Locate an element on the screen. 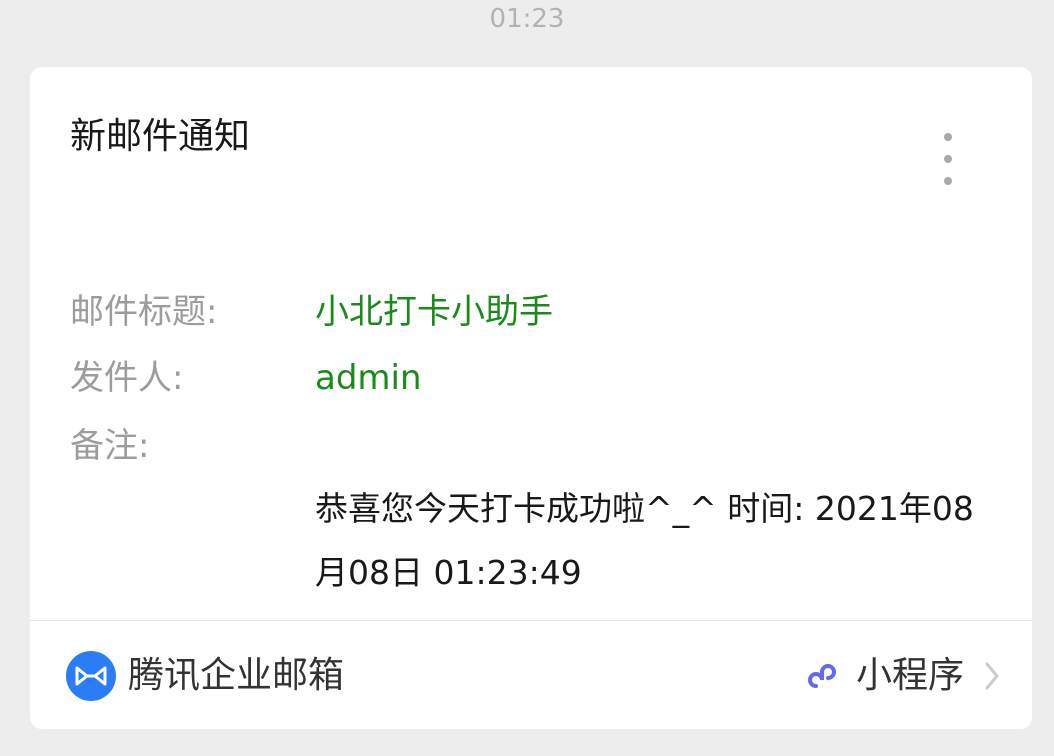 This screenshot has height=756, width=1054. mini-program-label: 小程序 is located at coordinates (909, 675).